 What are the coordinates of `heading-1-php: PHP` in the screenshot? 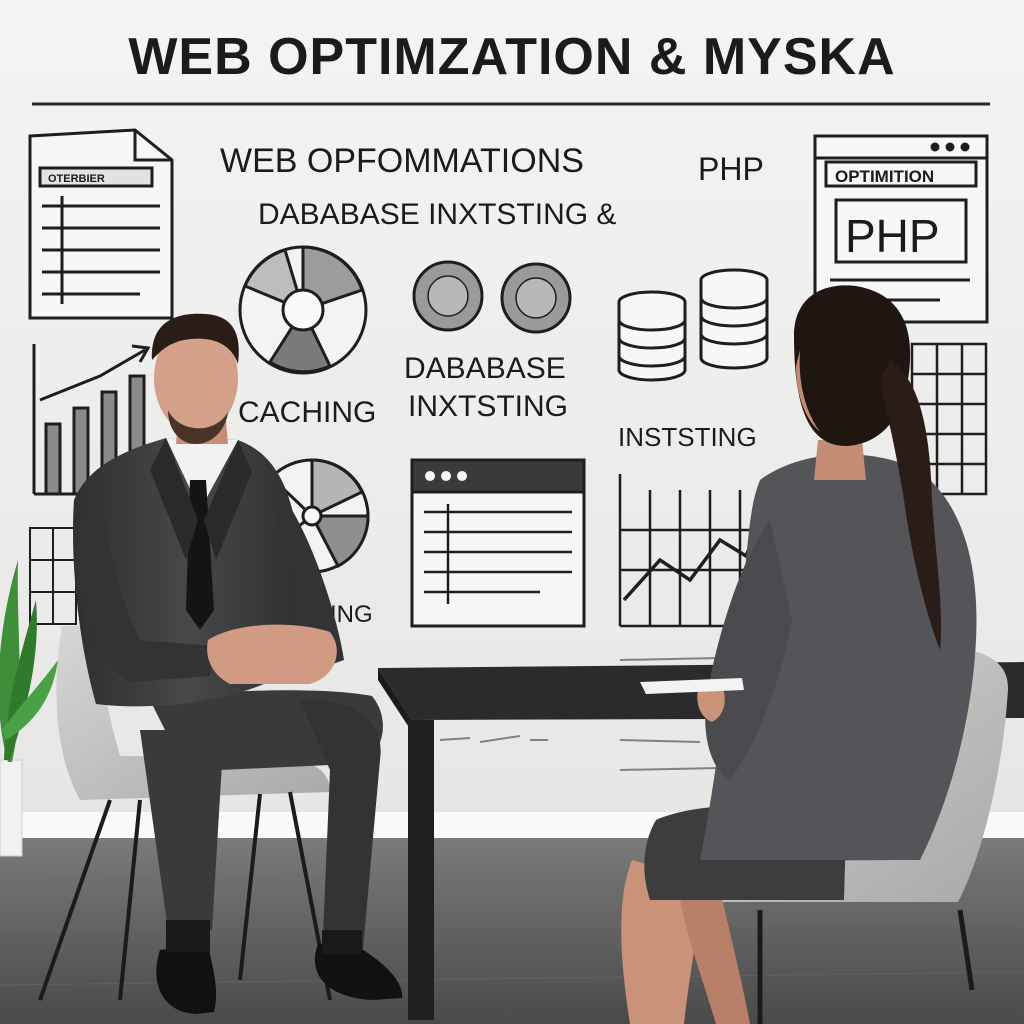 It's located at (731, 169).